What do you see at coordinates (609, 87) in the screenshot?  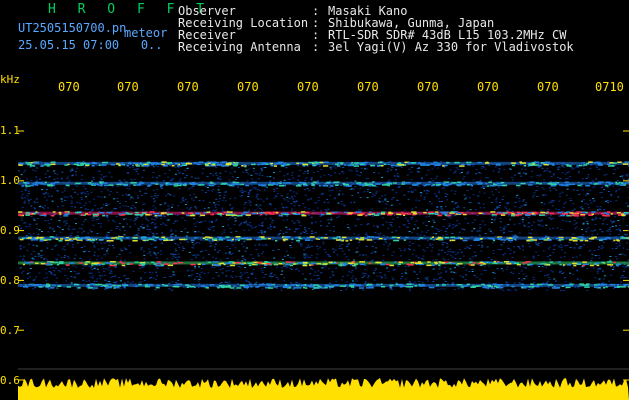 I see `x-tick-label: 0710` at bounding box center [609, 87].